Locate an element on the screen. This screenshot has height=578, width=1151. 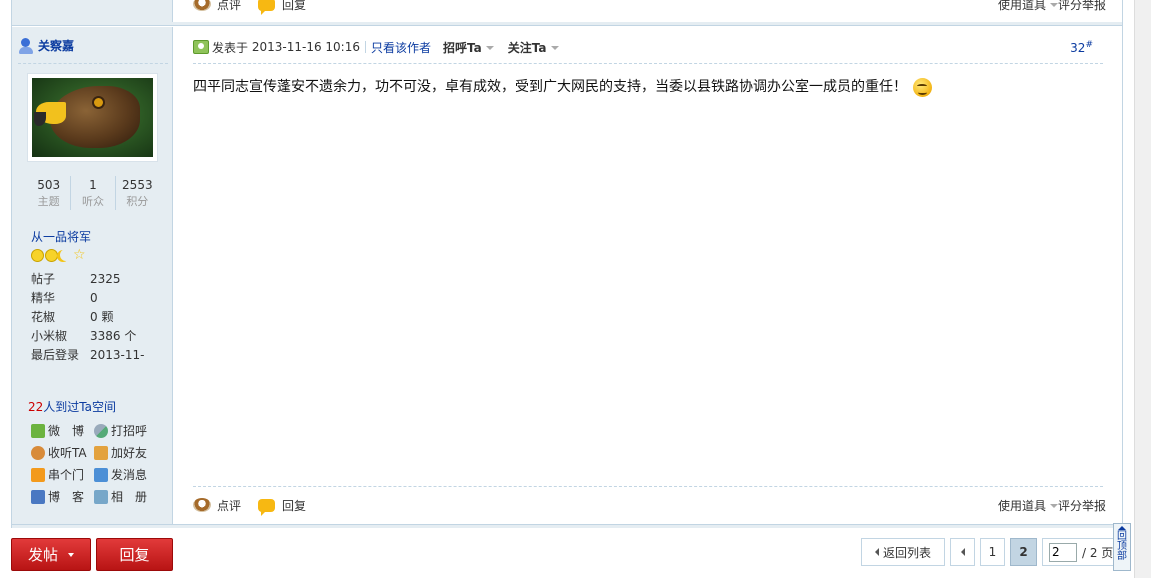
album-link: 相 册 is located at coordinates (125, 496).